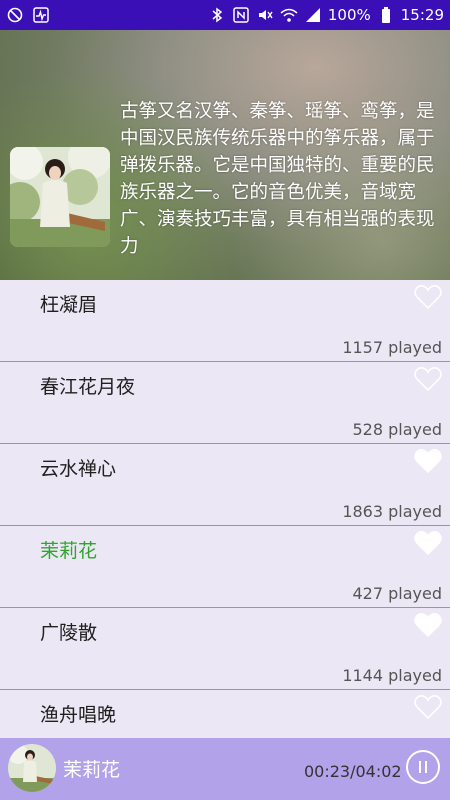  What do you see at coordinates (217, 15) in the screenshot?
I see `bluetooth-icon` at bounding box center [217, 15].